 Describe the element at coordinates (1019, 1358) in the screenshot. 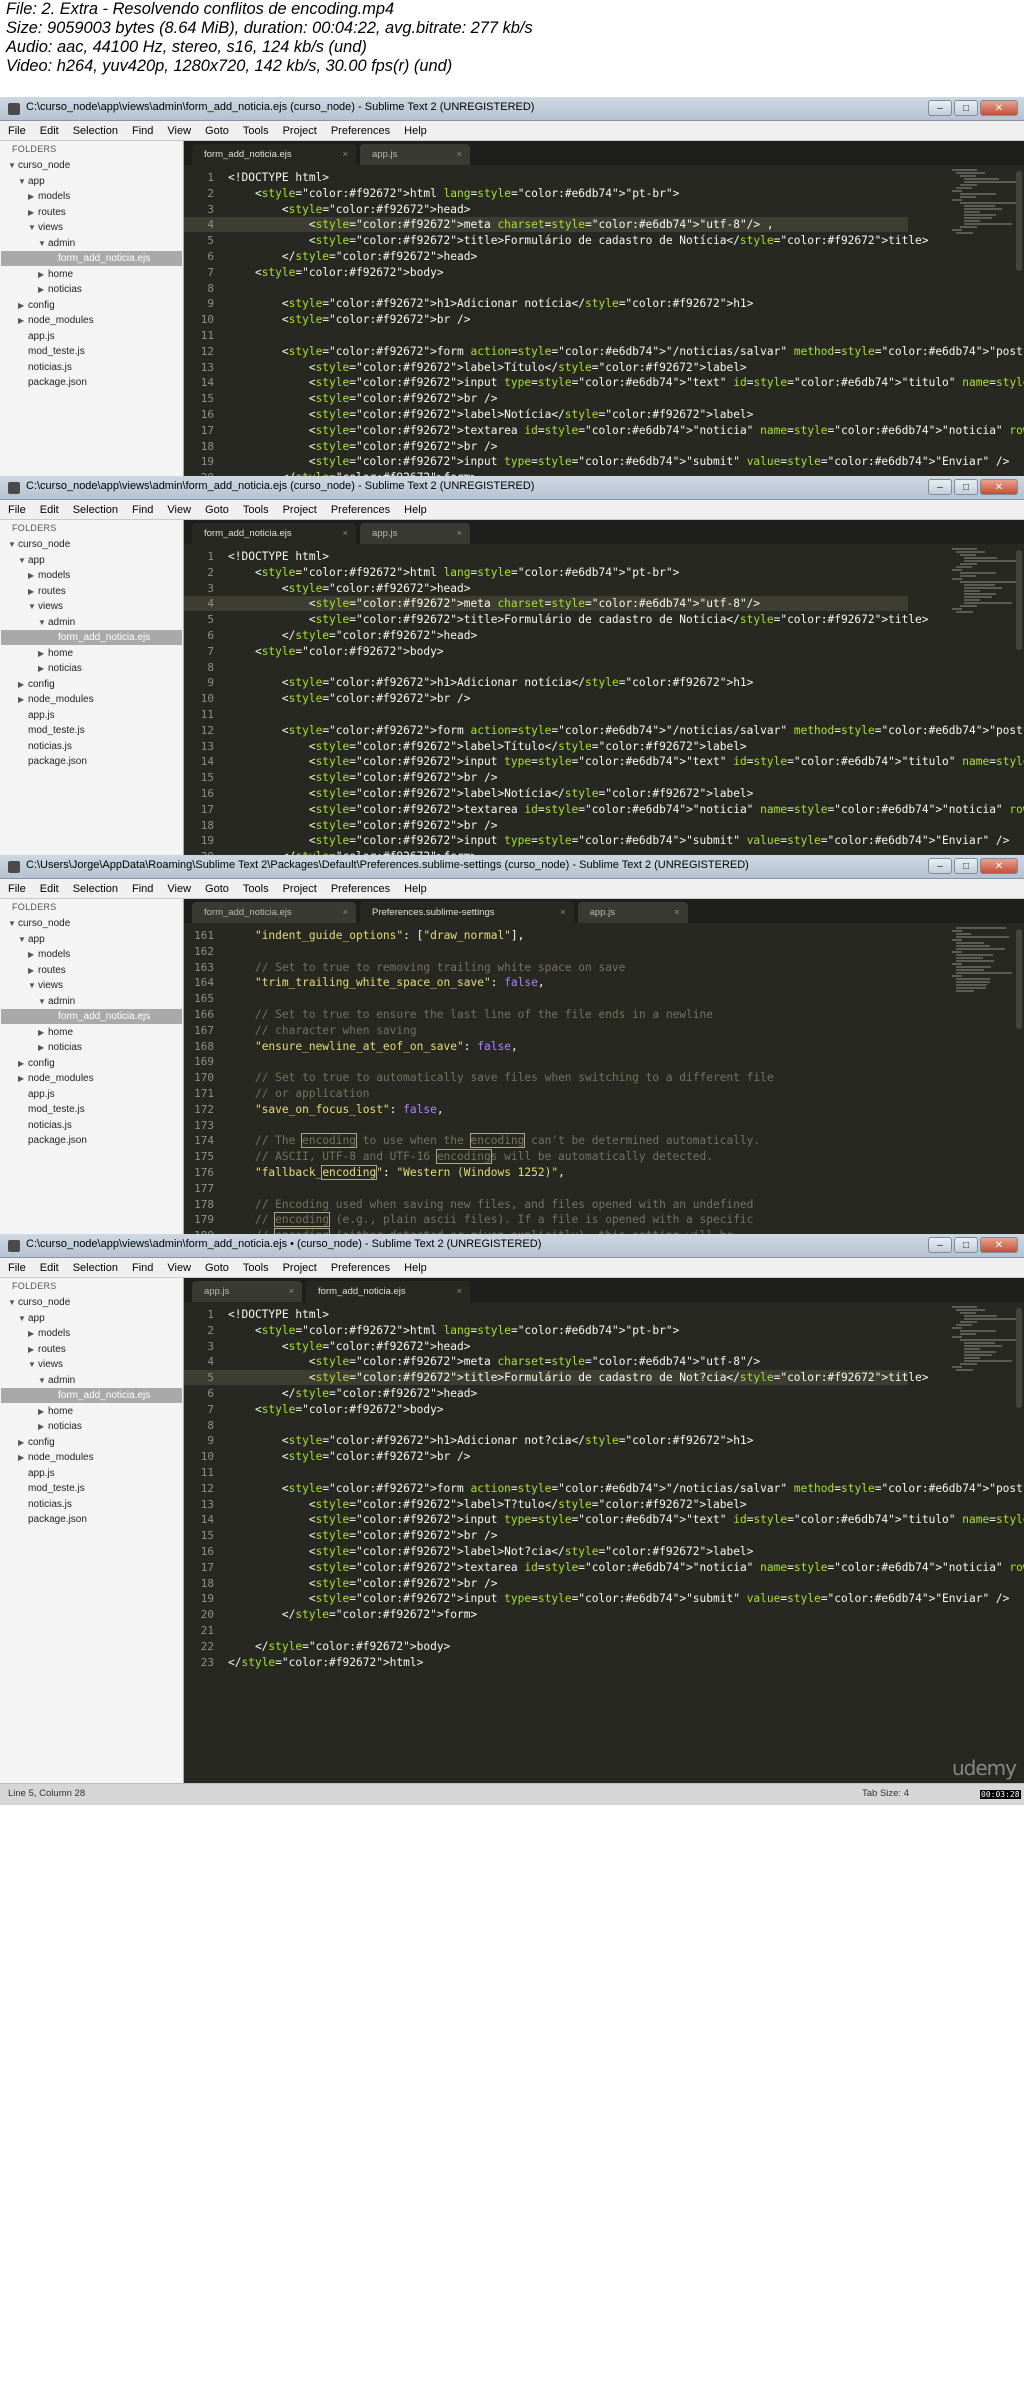

I see `vertical-scrollbar` at that location.